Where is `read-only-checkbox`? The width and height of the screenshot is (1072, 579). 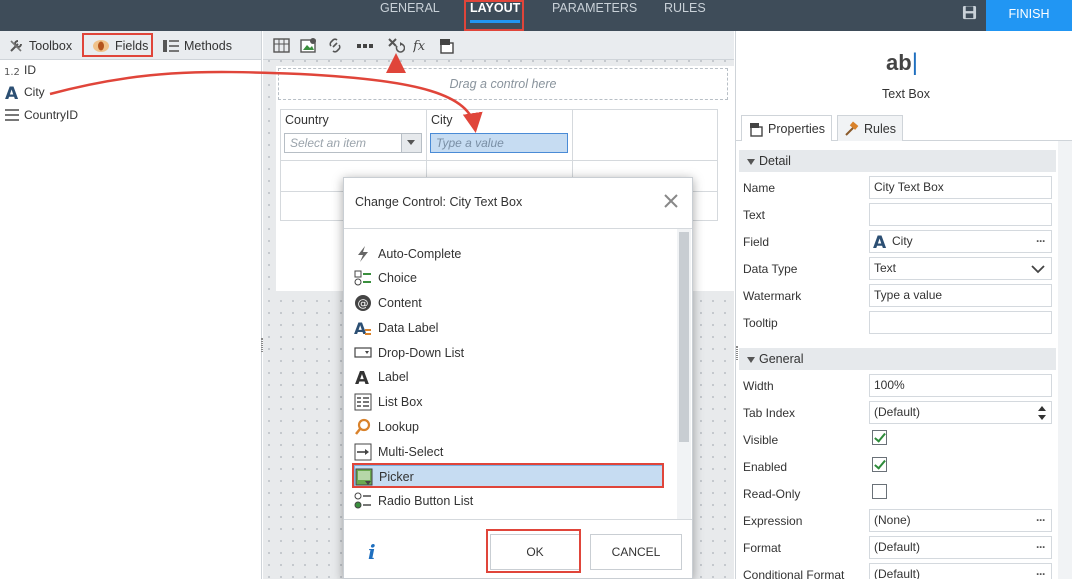
read-only-checkbox is located at coordinates (879, 491).